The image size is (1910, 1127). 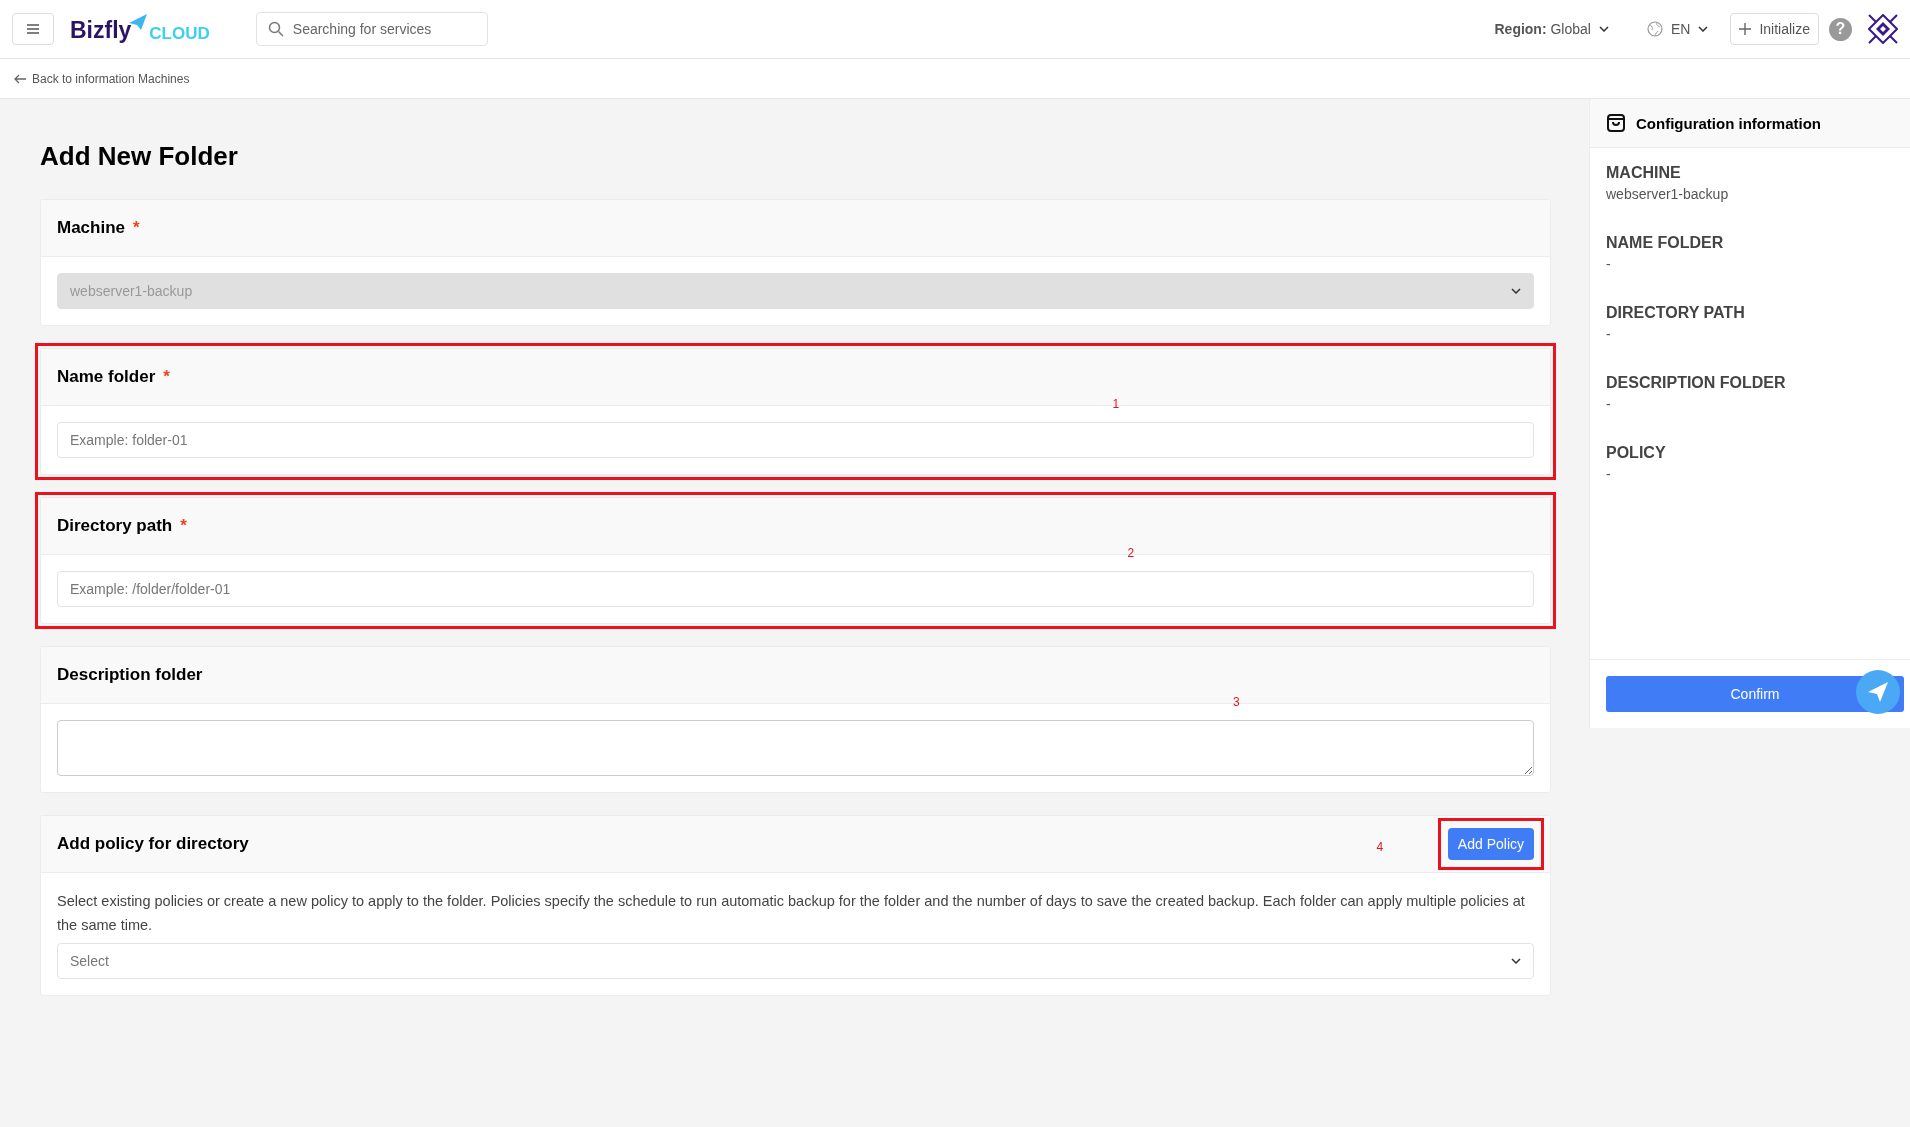 I want to click on plus-icon, so click(x=1745, y=29).